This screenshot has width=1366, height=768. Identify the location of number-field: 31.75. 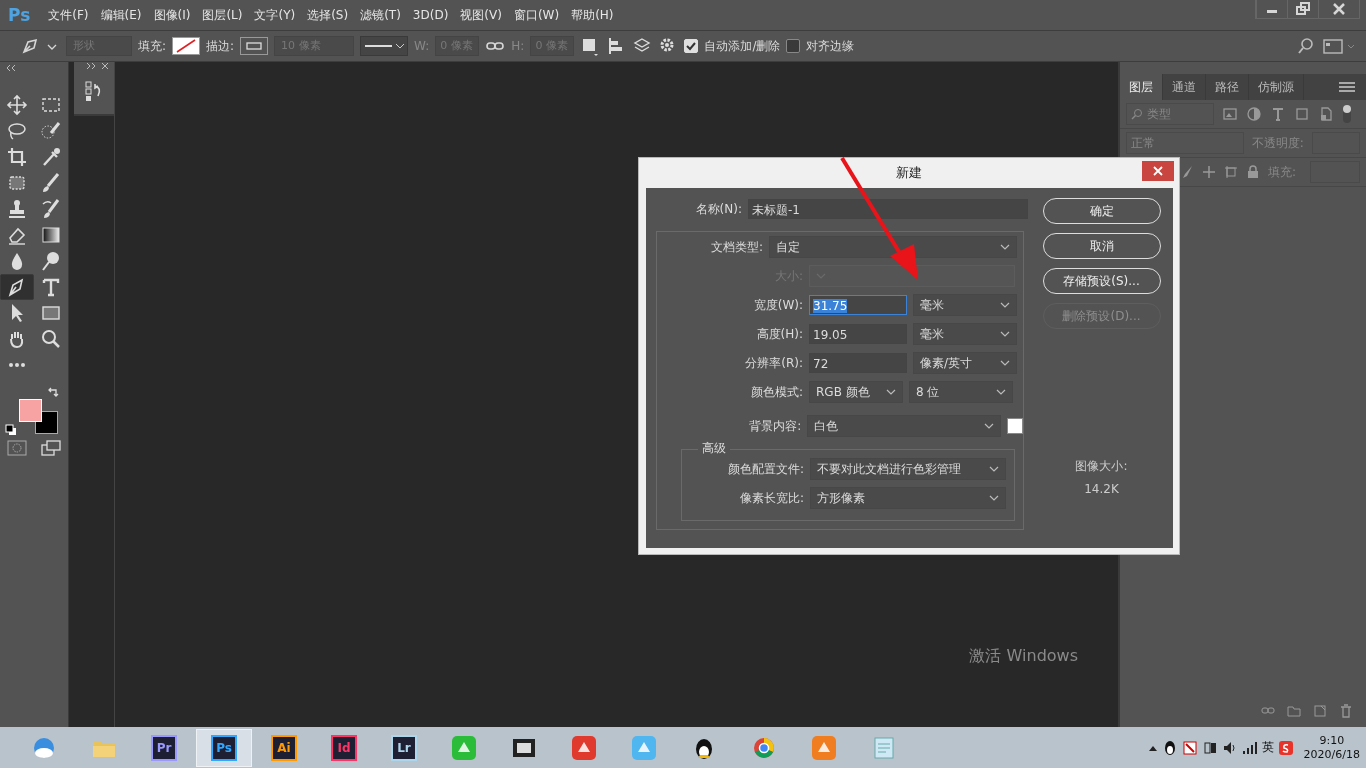
(858, 305).